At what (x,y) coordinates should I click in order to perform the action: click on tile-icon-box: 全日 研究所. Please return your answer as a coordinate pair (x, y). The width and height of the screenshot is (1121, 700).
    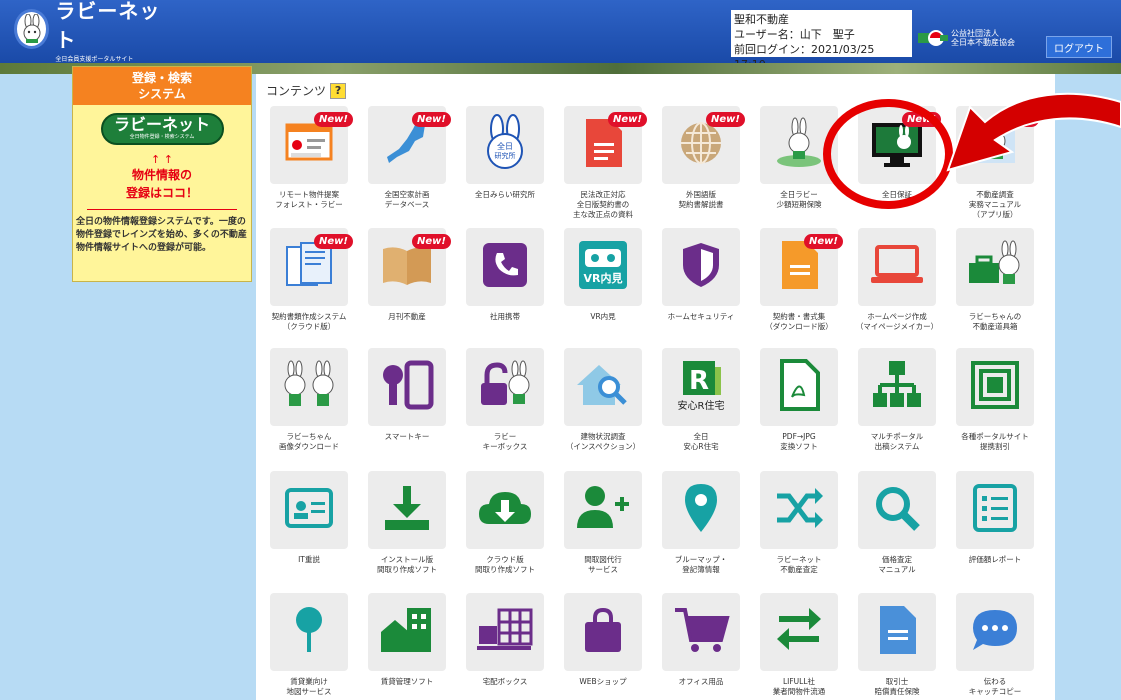
    Looking at the image, I should click on (505, 145).